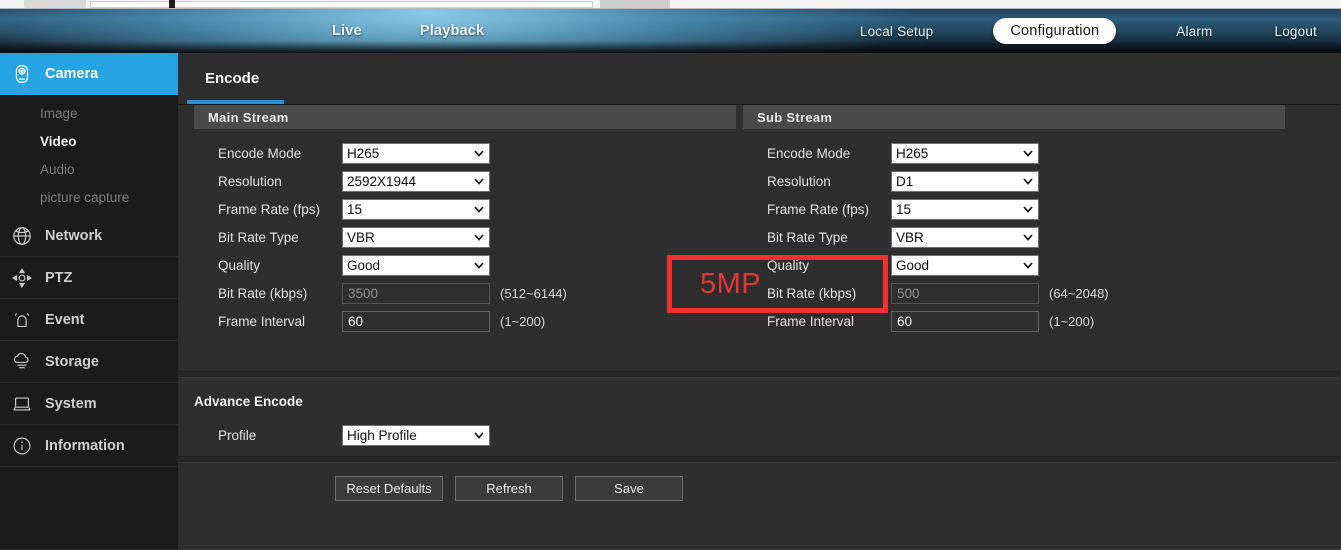  What do you see at coordinates (897, 31) in the screenshot?
I see `nav-item-local-setup: Local Setup` at bounding box center [897, 31].